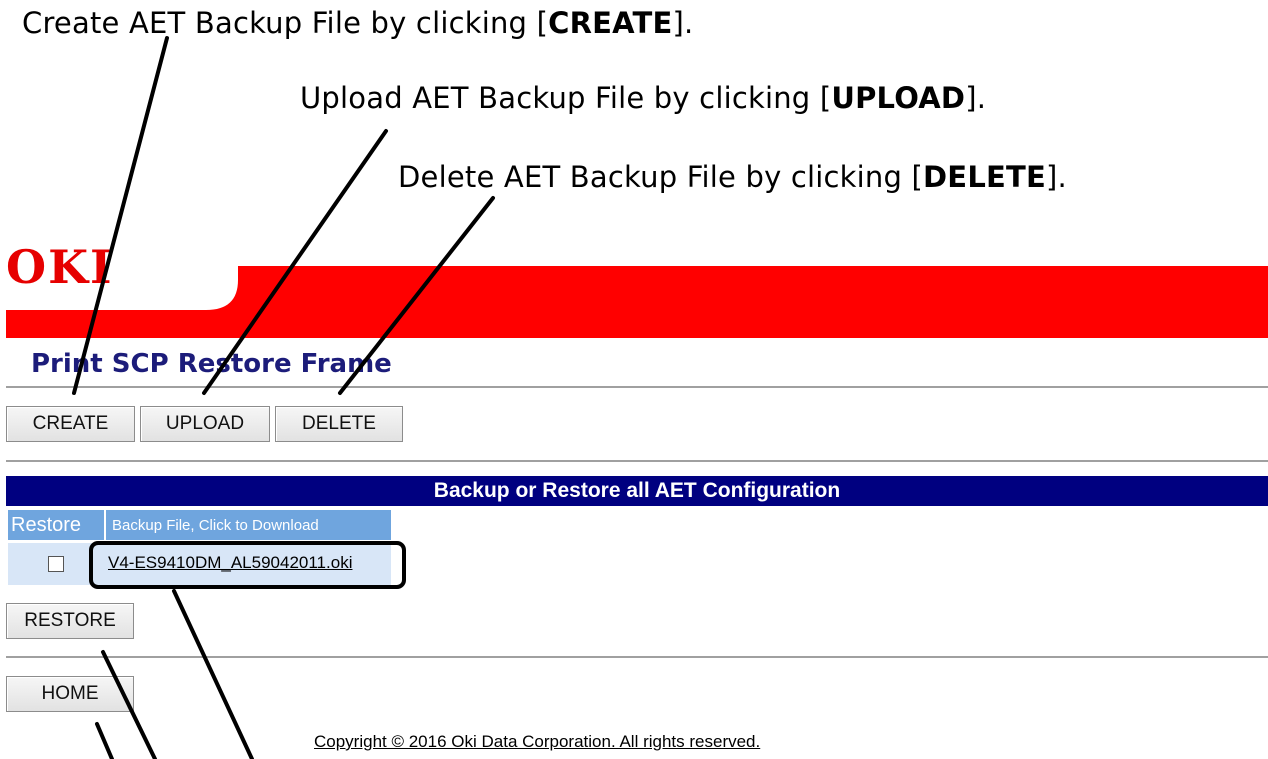 The image size is (1268, 759). Describe the element at coordinates (70, 424) in the screenshot. I see `create-button: CREATE` at that location.